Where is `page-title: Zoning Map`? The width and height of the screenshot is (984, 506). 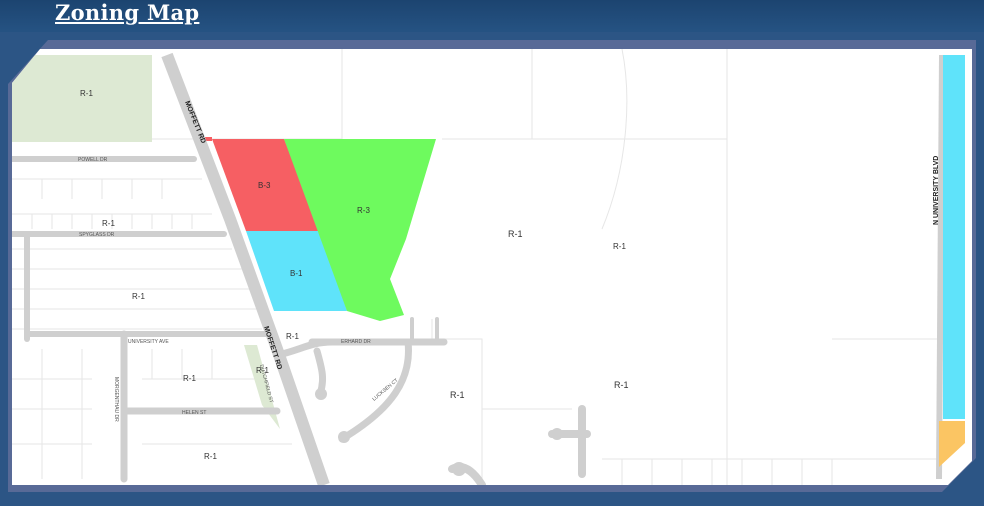
page-title: Zoning Map is located at coordinates (127, 12).